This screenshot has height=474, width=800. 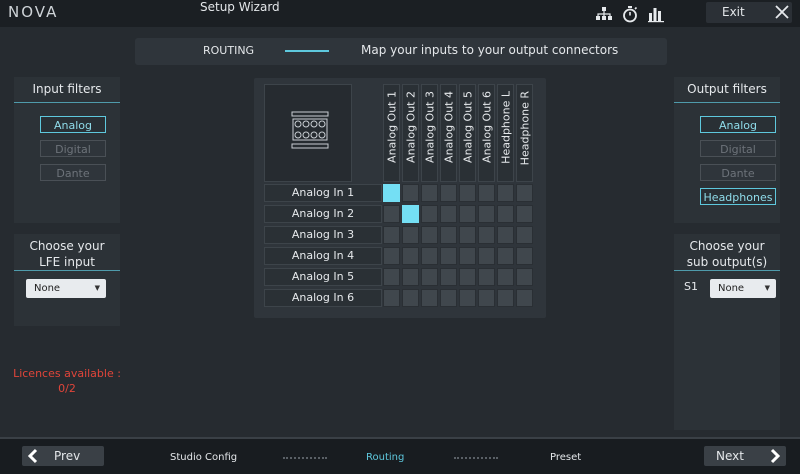 What do you see at coordinates (782, 12) in the screenshot?
I see `close-icon` at bounding box center [782, 12].